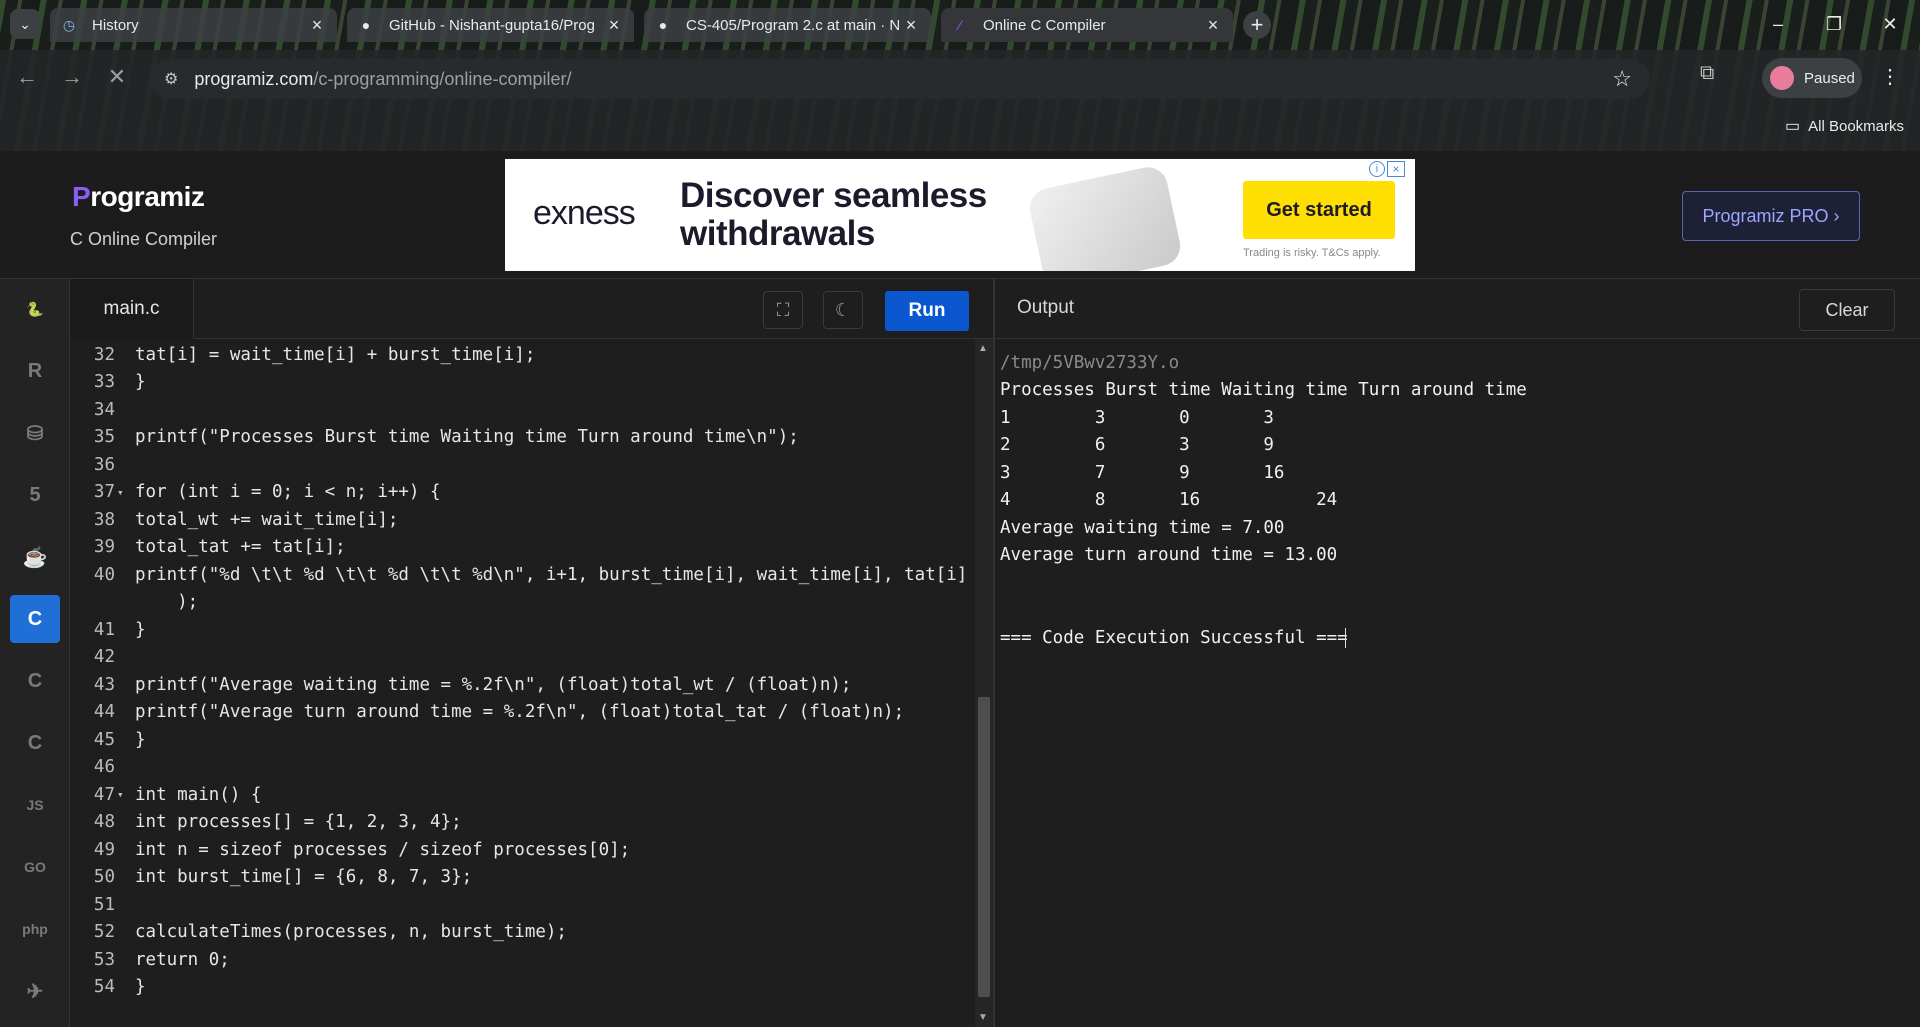  I want to click on all-bookmarks-button: ▭ All Bookmarks, so click(1844, 126).